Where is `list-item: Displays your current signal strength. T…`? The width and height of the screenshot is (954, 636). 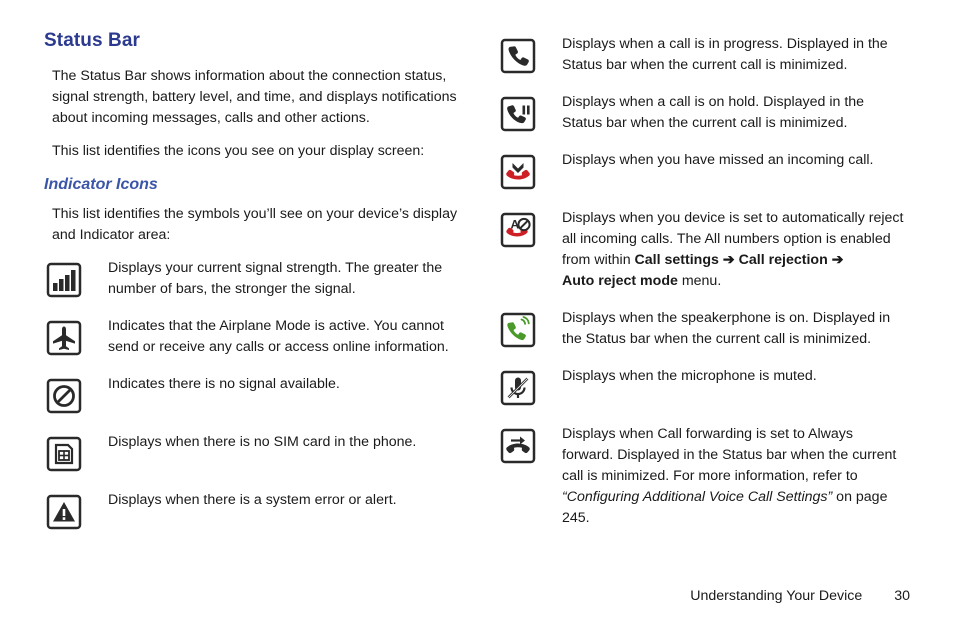
list-item: Displays your current signal strength. T… is located at coordinates (254, 279).